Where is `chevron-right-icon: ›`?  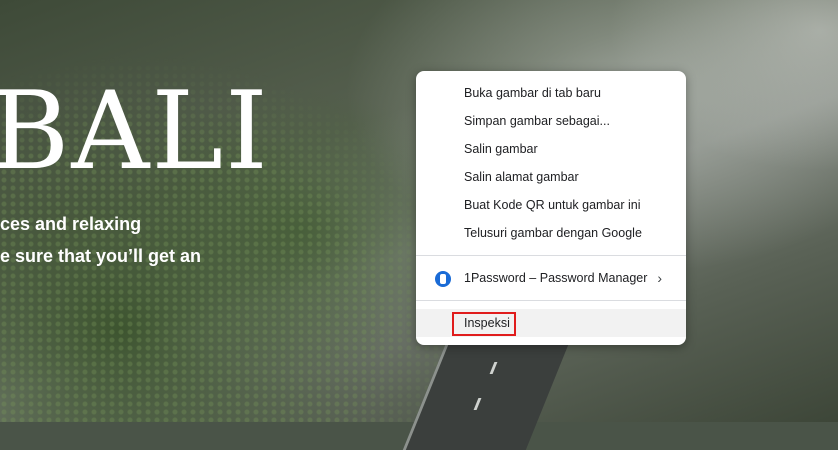
chevron-right-icon: › is located at coordinates (659, 278).